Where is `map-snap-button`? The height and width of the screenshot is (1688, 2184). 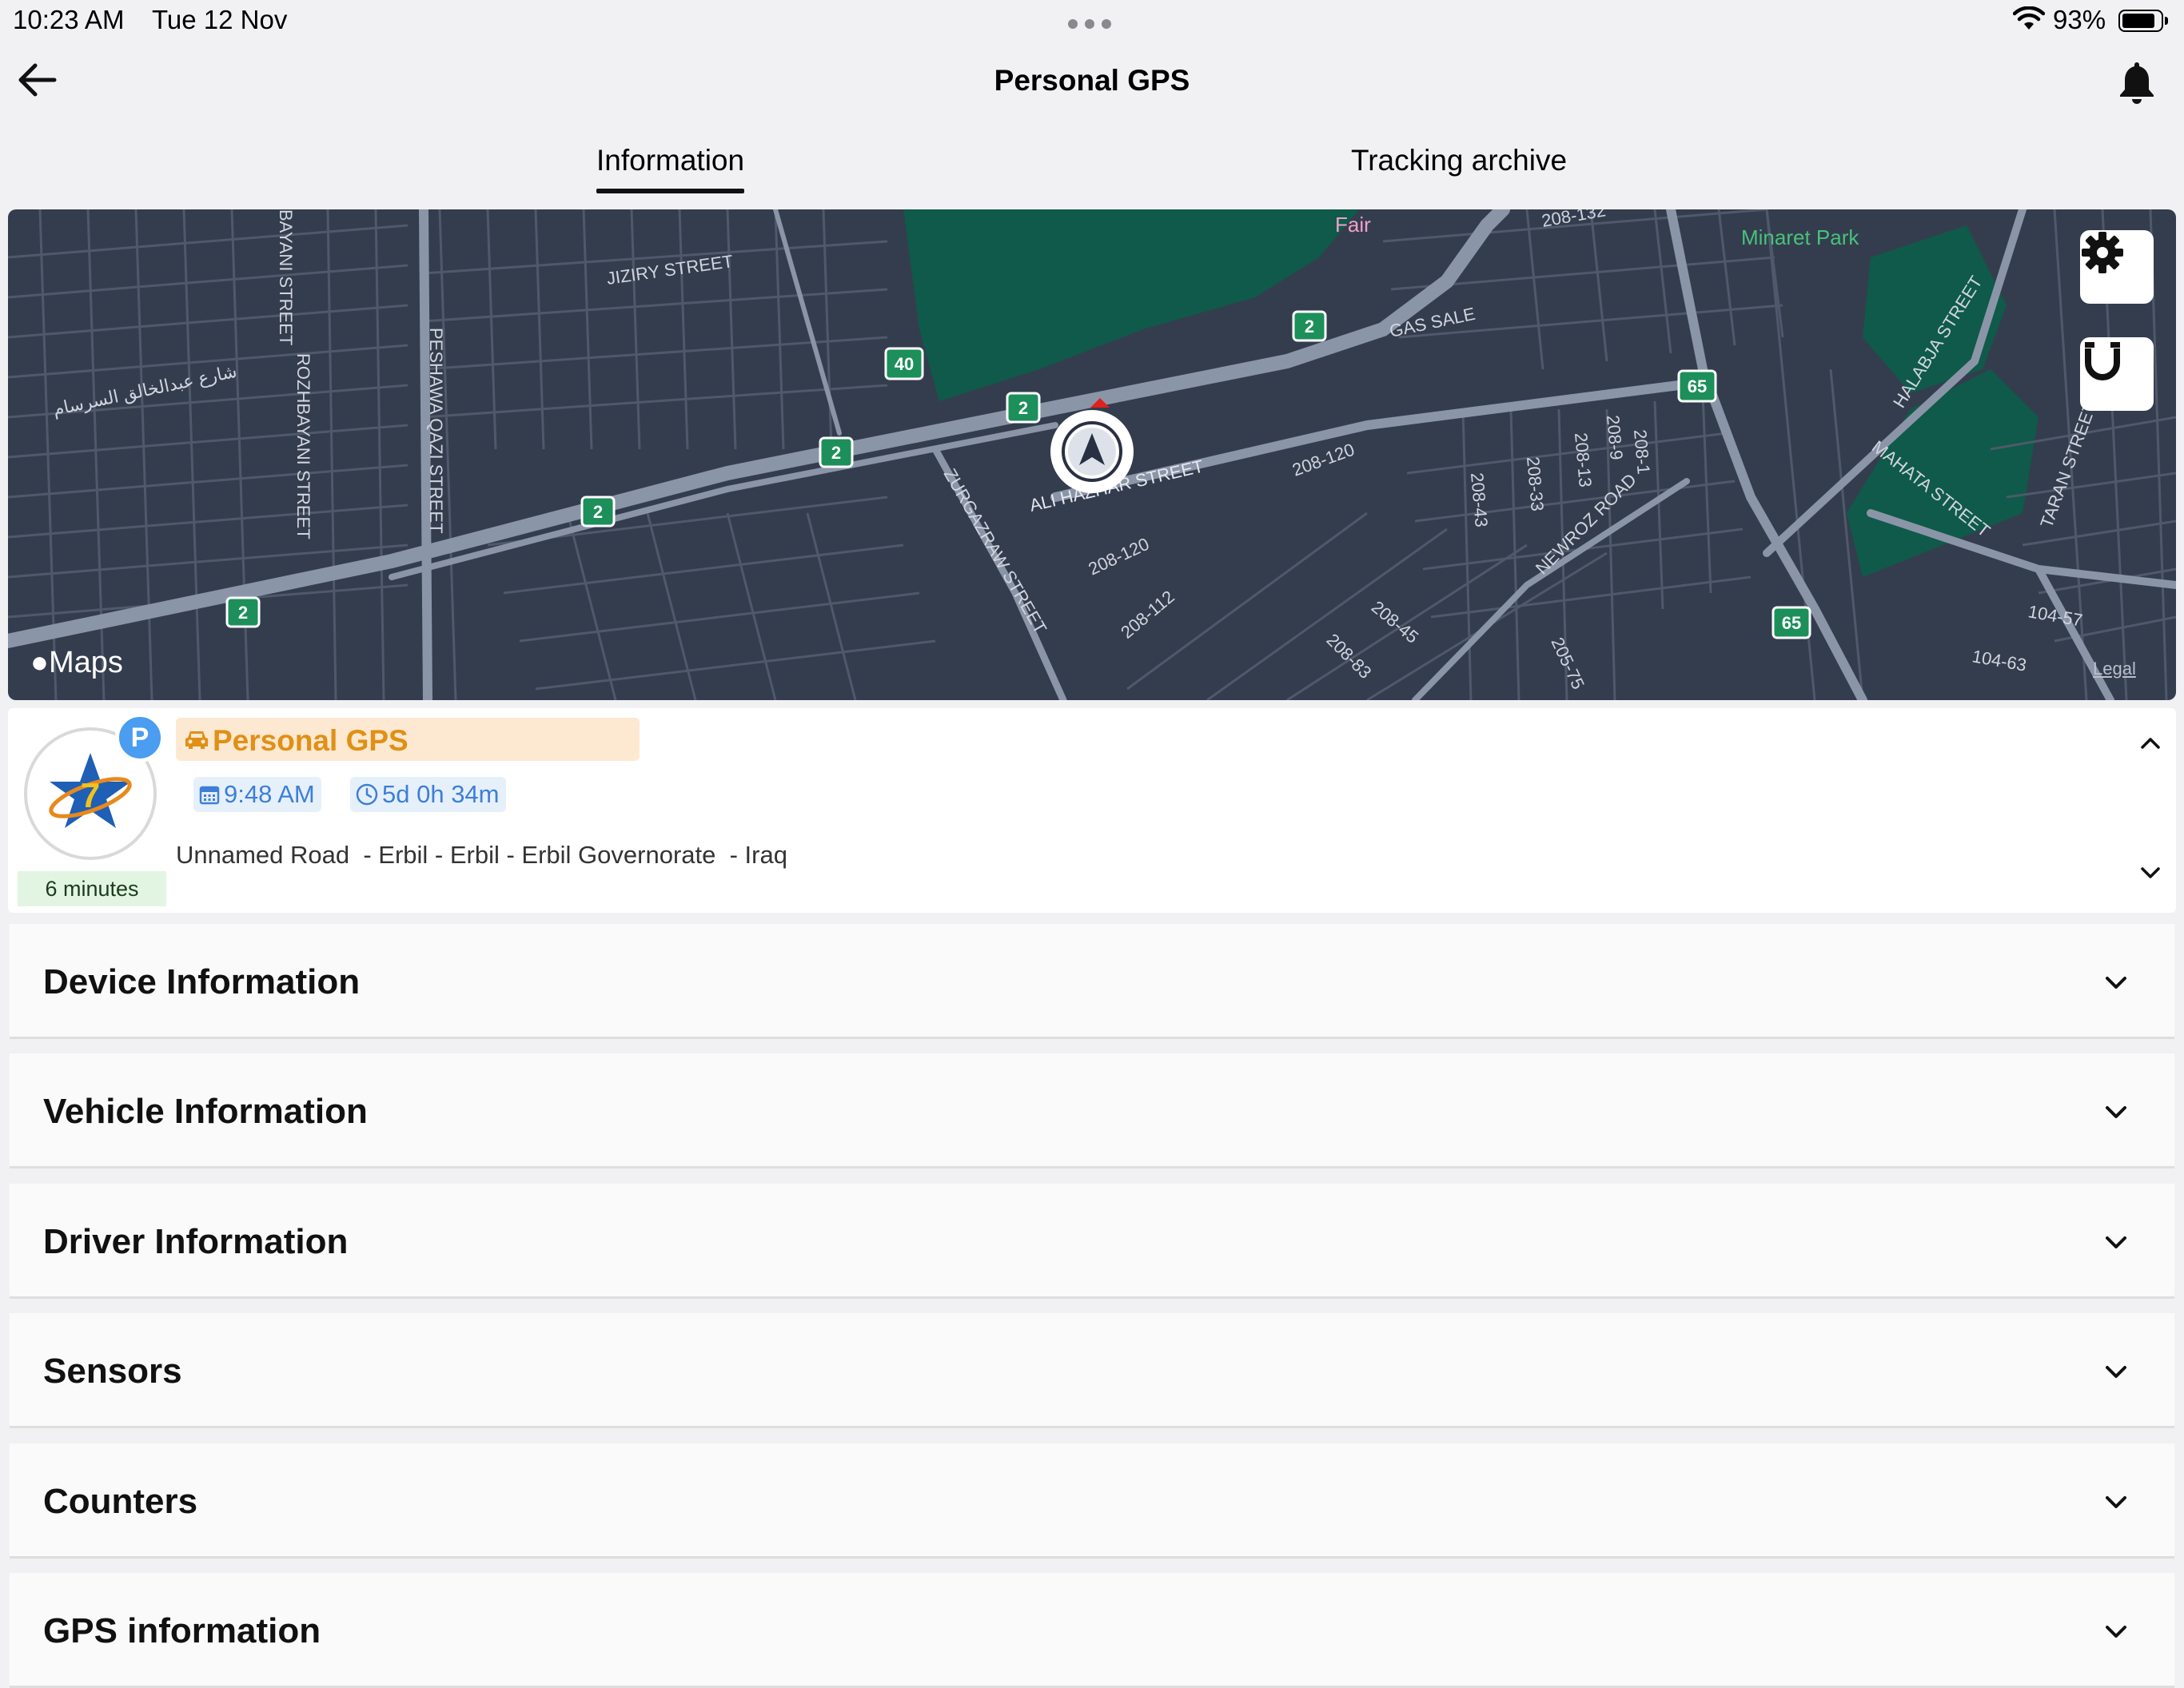
map-snap-button is located at coordinates (2117, 374).